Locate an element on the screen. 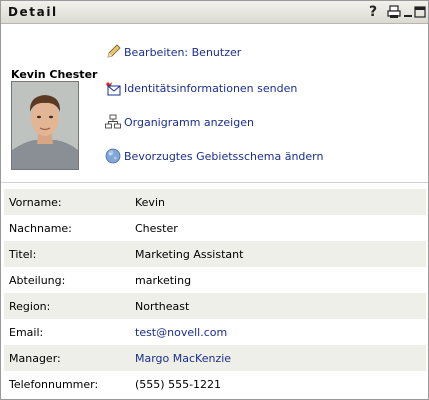  email-link: test@novell.com is located at coordinates (181, 332).